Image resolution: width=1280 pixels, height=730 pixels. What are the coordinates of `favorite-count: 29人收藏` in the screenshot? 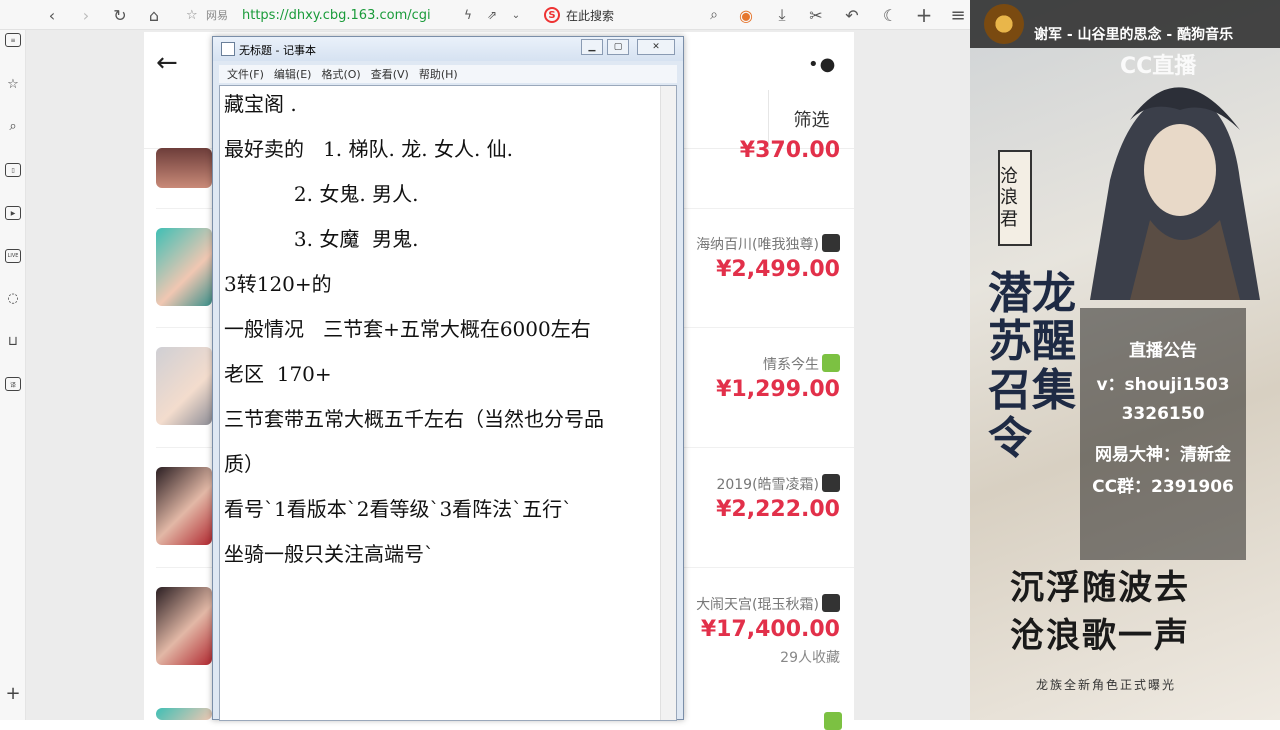 It's located at (810, 658).